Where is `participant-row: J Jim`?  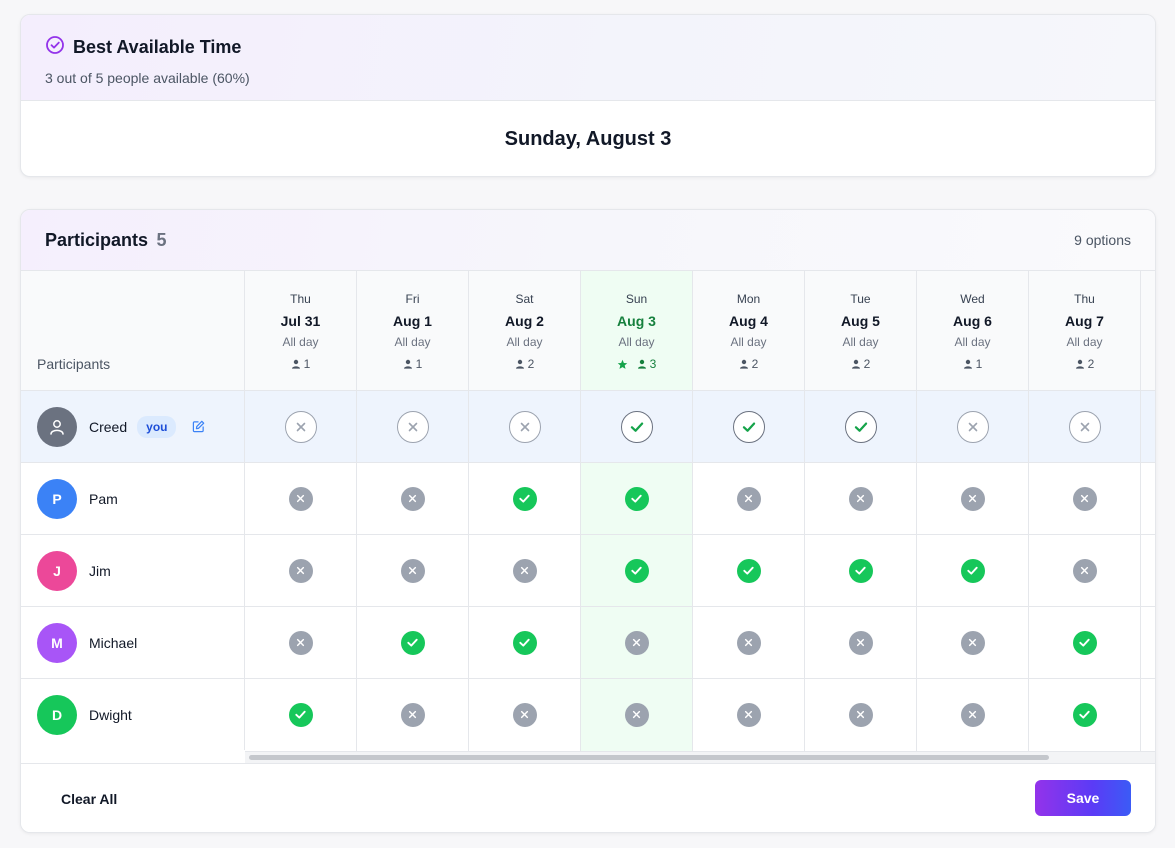 participant-row: J Jim is located at coordinates (132, 571).